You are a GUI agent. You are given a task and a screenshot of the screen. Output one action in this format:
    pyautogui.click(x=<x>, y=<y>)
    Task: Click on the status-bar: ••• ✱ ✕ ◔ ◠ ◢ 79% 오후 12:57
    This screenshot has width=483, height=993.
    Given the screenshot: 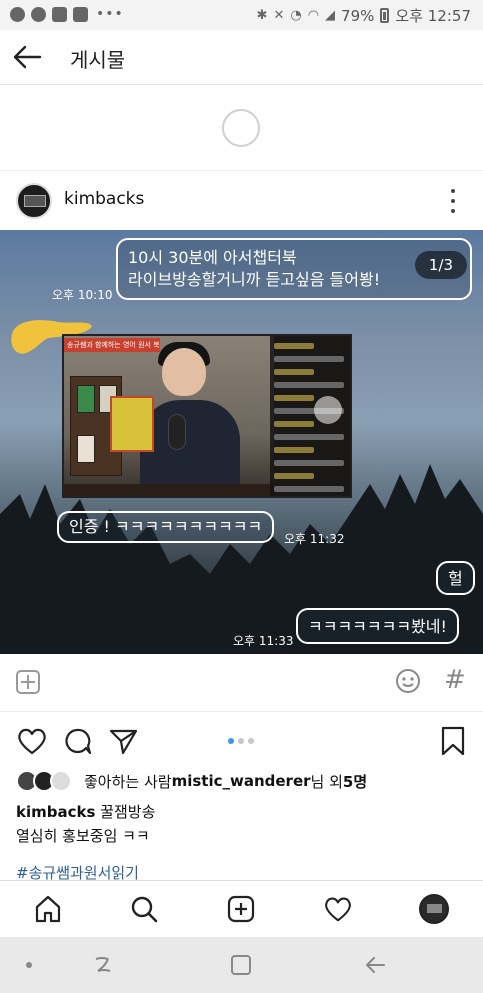 What is the action you would take?
    pyautogui.click(x=241, y=15)
    